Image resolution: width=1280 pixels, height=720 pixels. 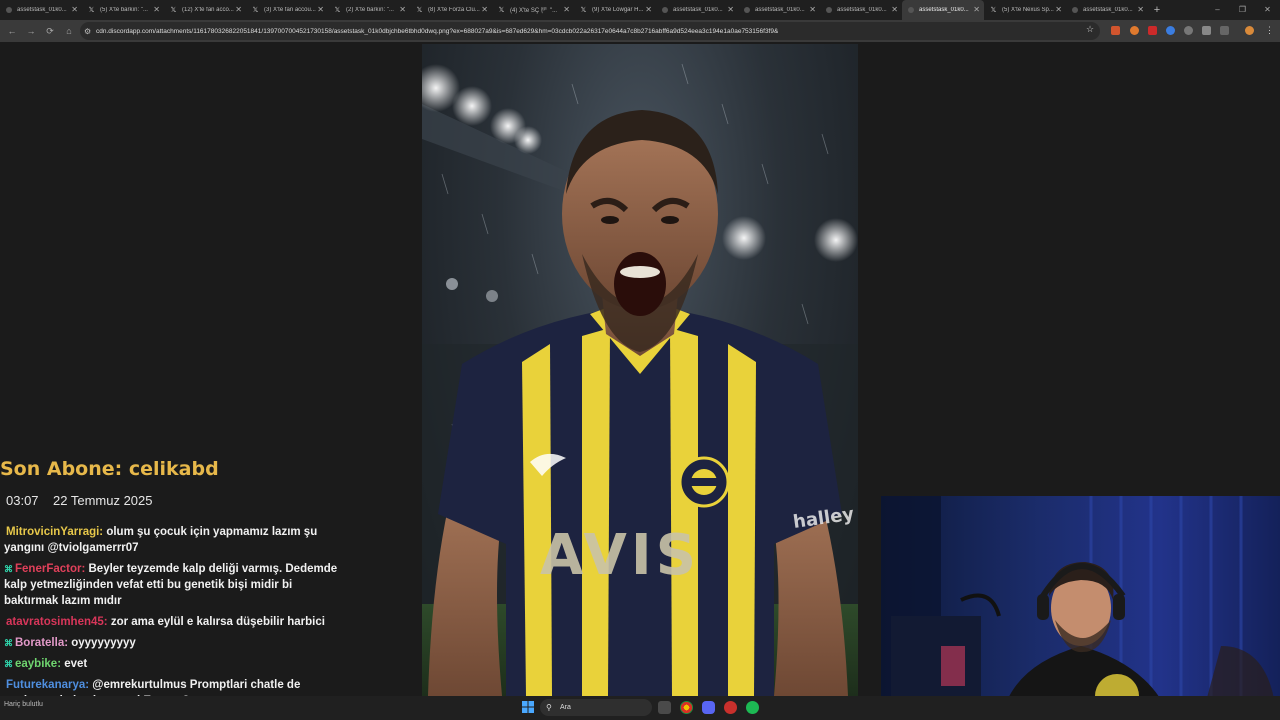 I want to click on chat-username: atavratosimhen45:, so click(x=57, y=622).